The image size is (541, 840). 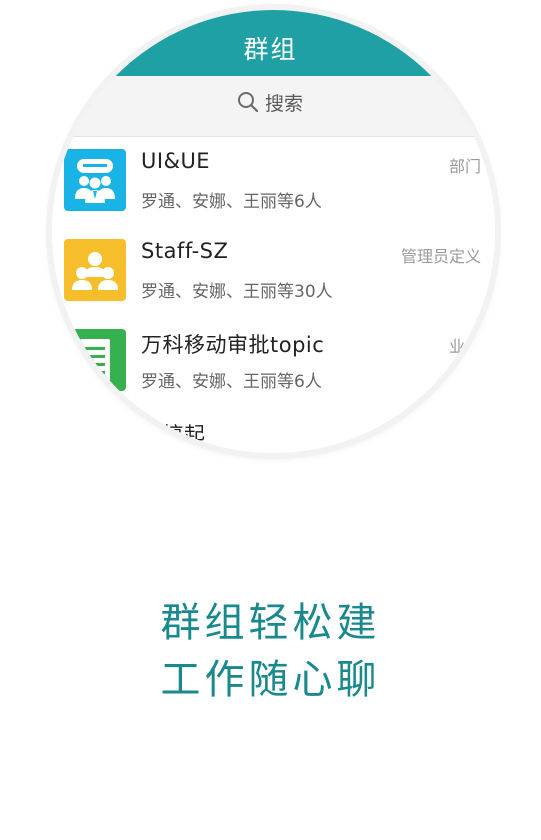 I want to click on group-item-vanke-approval: 万科移动审批topic 罗通、安娜、王丽等6人 业务, so click(x=273, y=362).